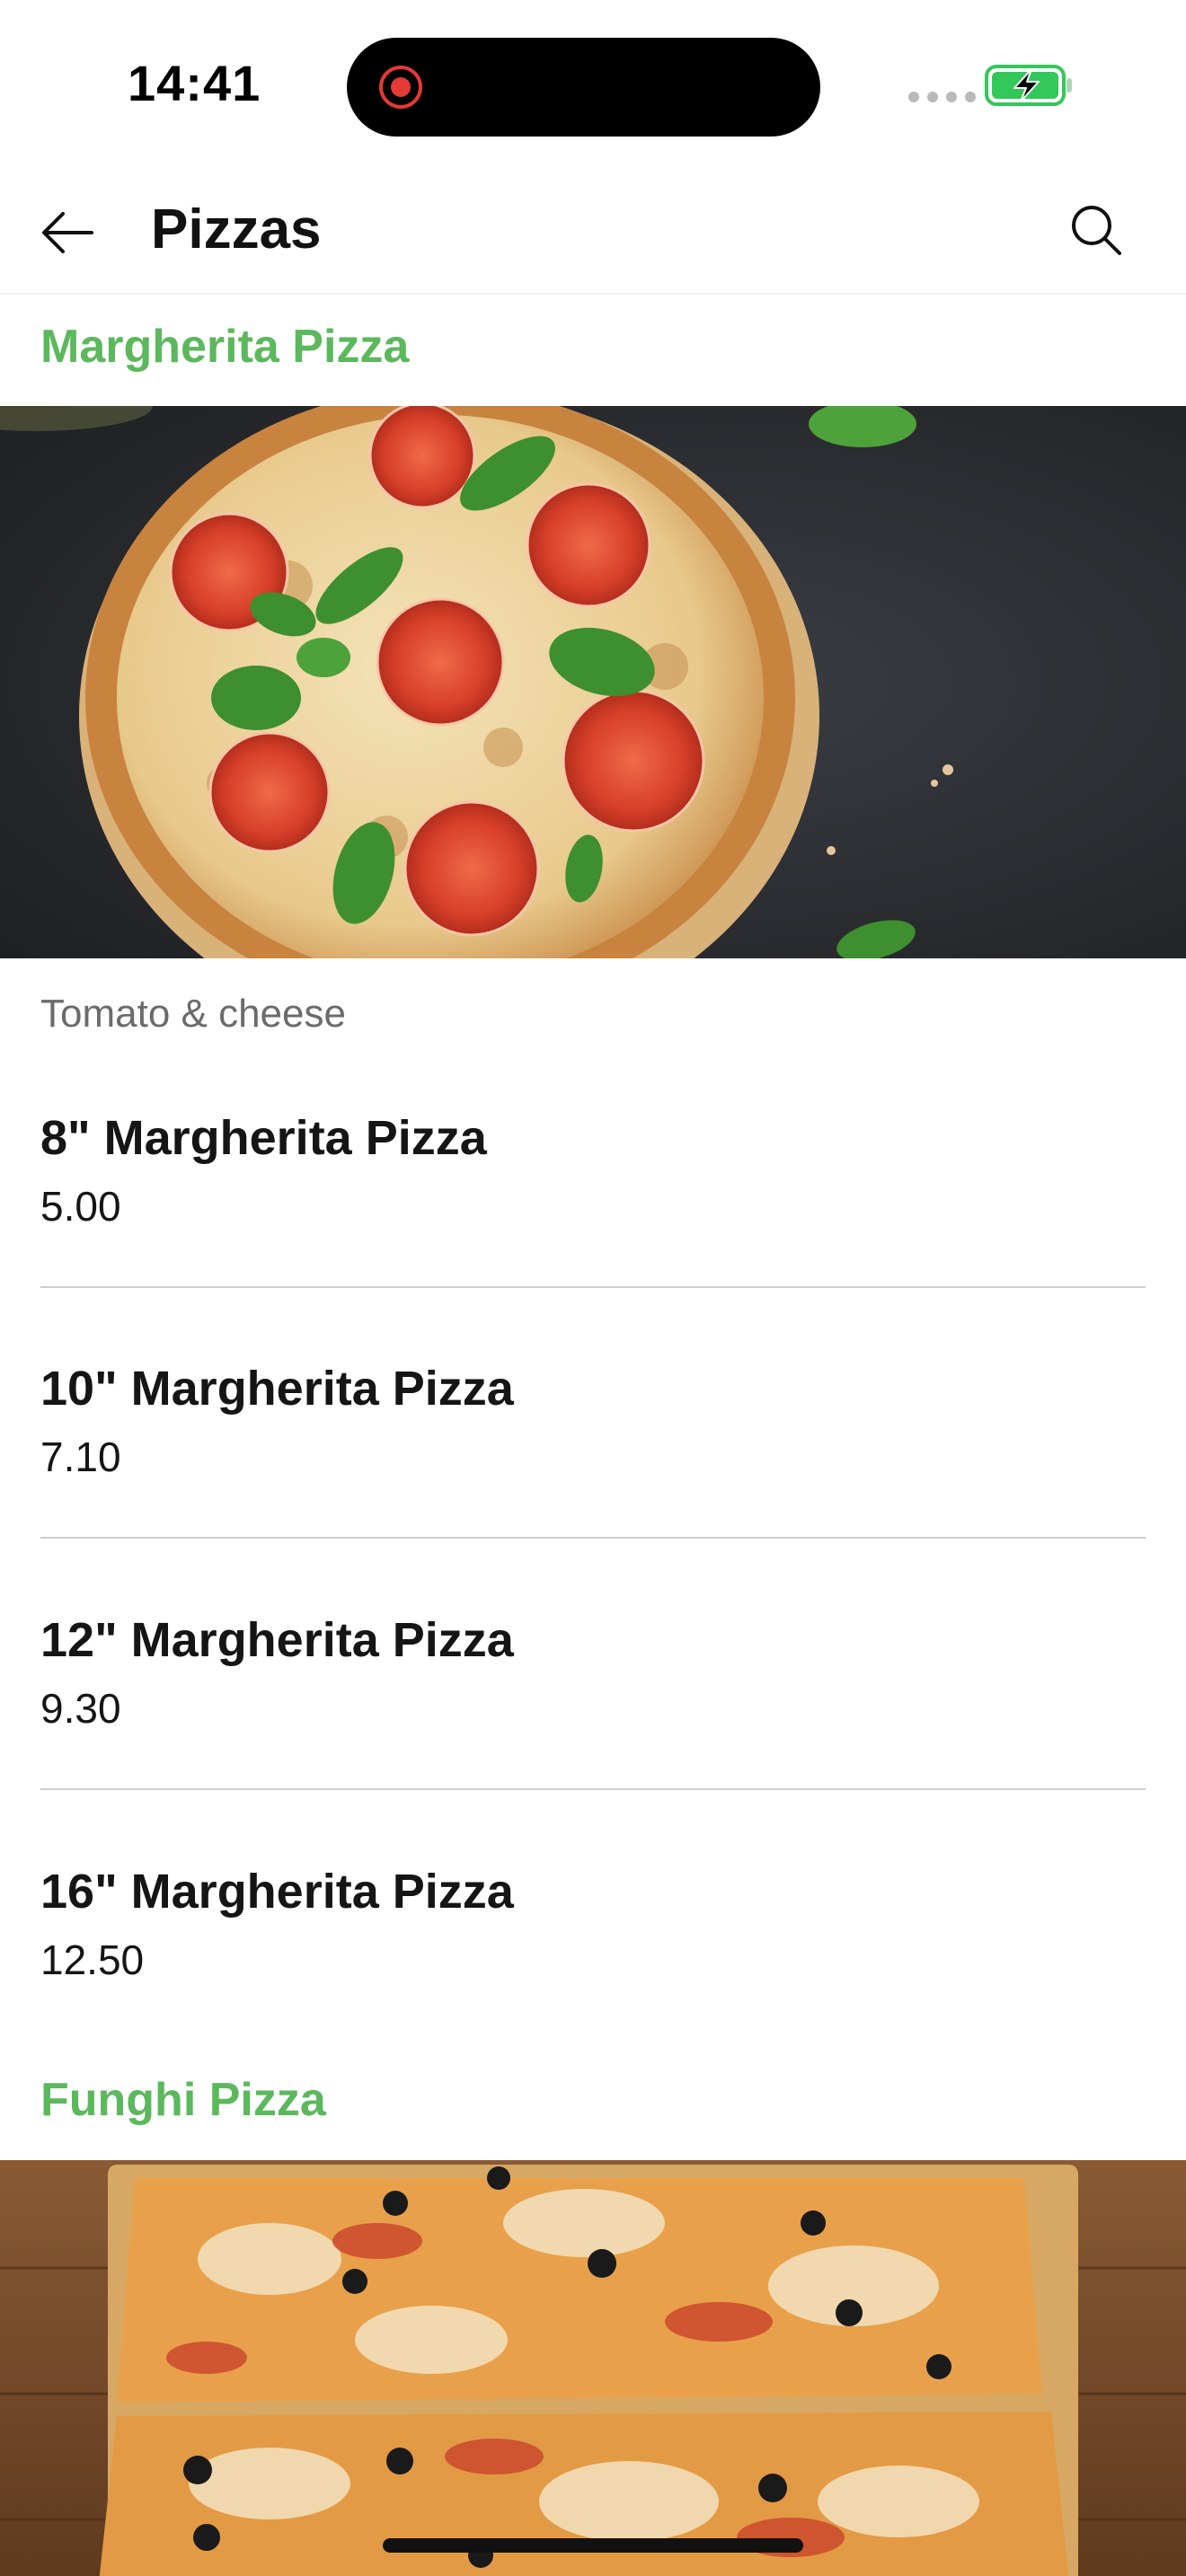 This screenshot has height=2576, width=1186. What do you see at coordinates (236, 229) in the screenshot?
I see `page-title: Pizzas` at bounding box center [236, 229].